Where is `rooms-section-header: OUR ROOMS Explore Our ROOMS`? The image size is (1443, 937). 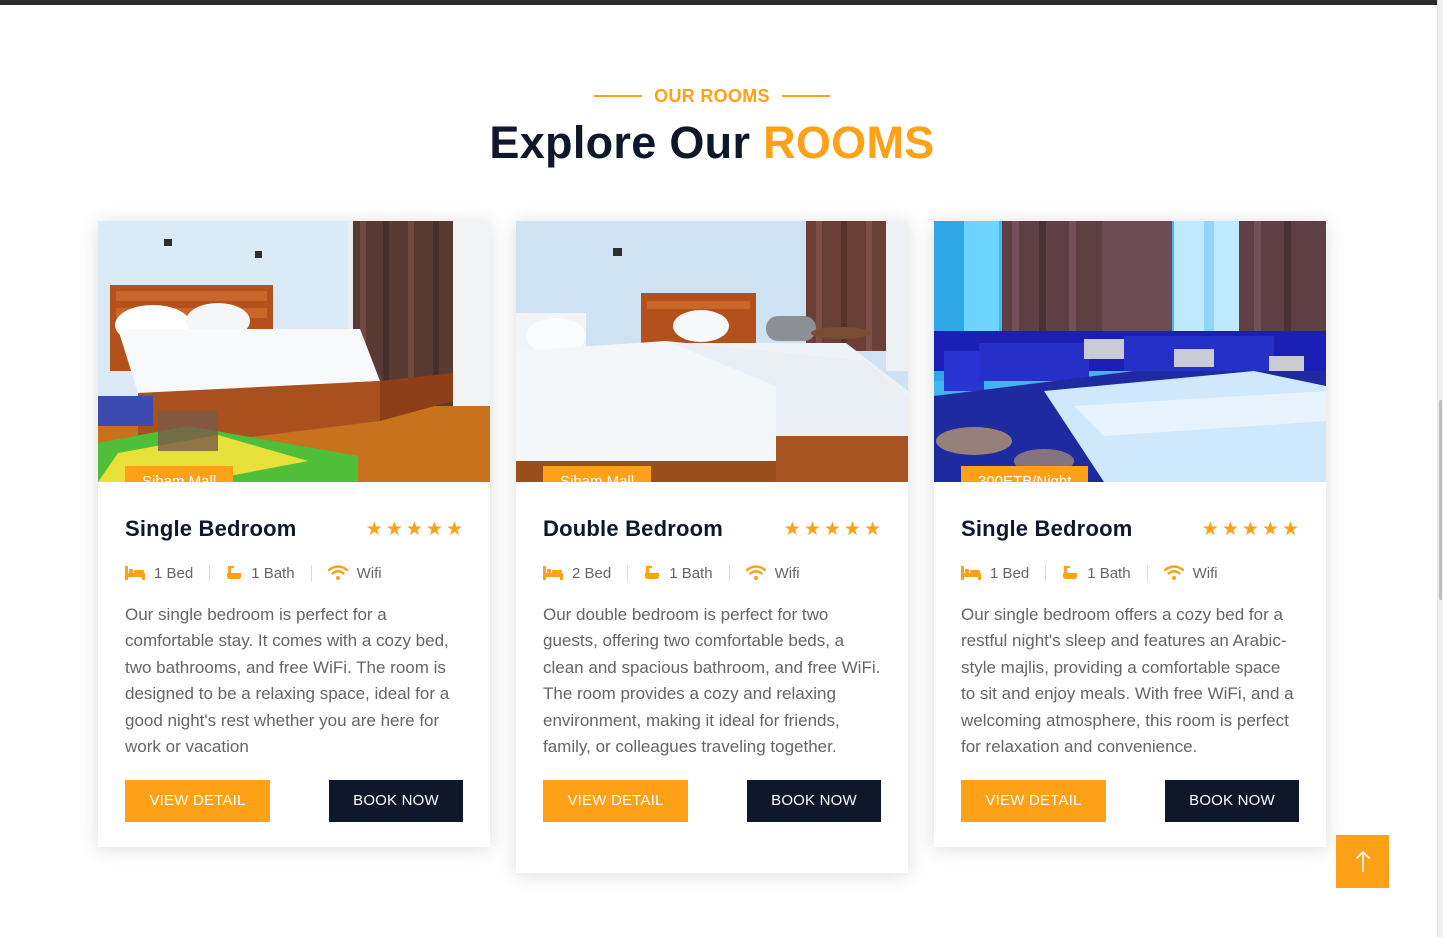
rooms-section-header: OUR ROOMS Explore Our ROOMS is located at coordinates (712, 126).